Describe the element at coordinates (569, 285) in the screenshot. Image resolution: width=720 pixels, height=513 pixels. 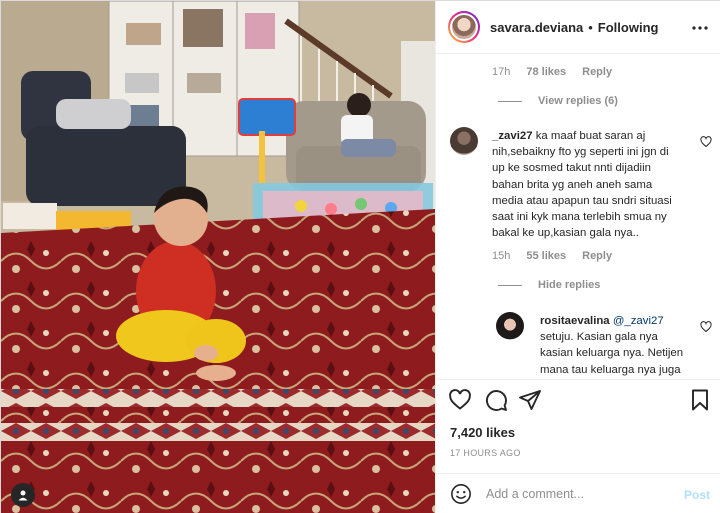
I see `hide-replies-label: Hide replies` at that location.